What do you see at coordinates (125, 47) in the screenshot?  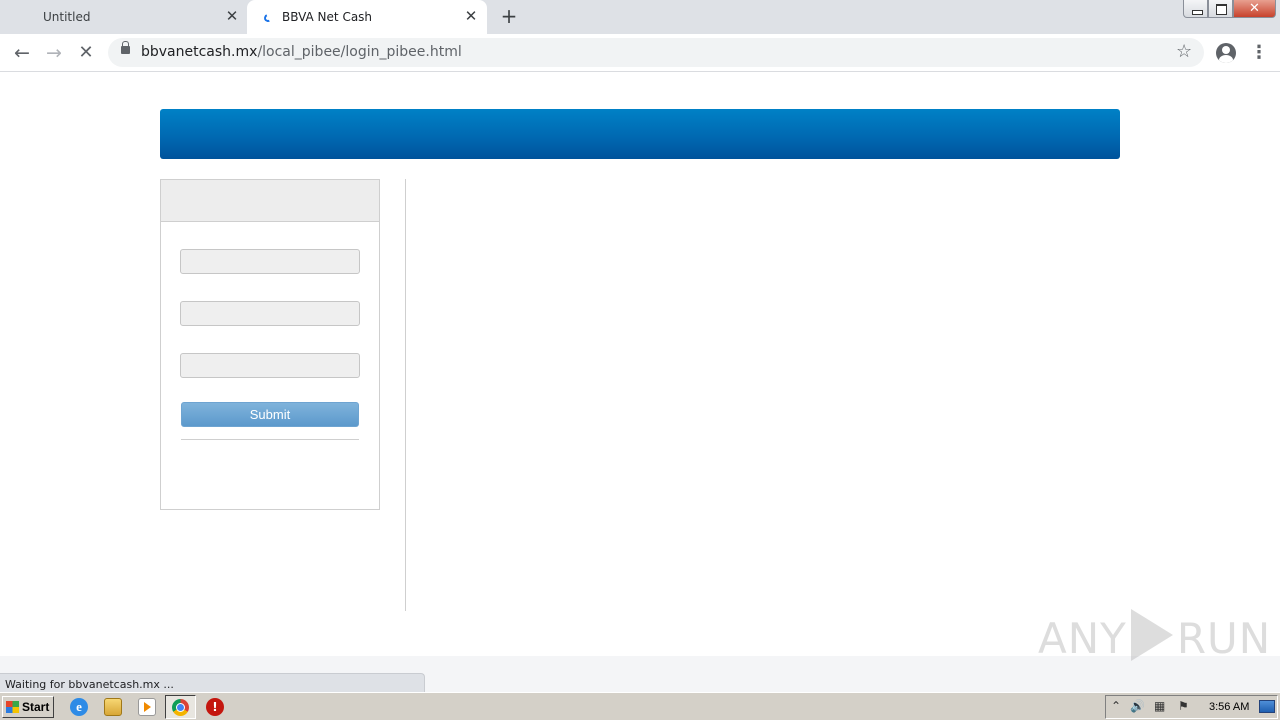 I see `lock-icon` at bounding box center [125, 47].